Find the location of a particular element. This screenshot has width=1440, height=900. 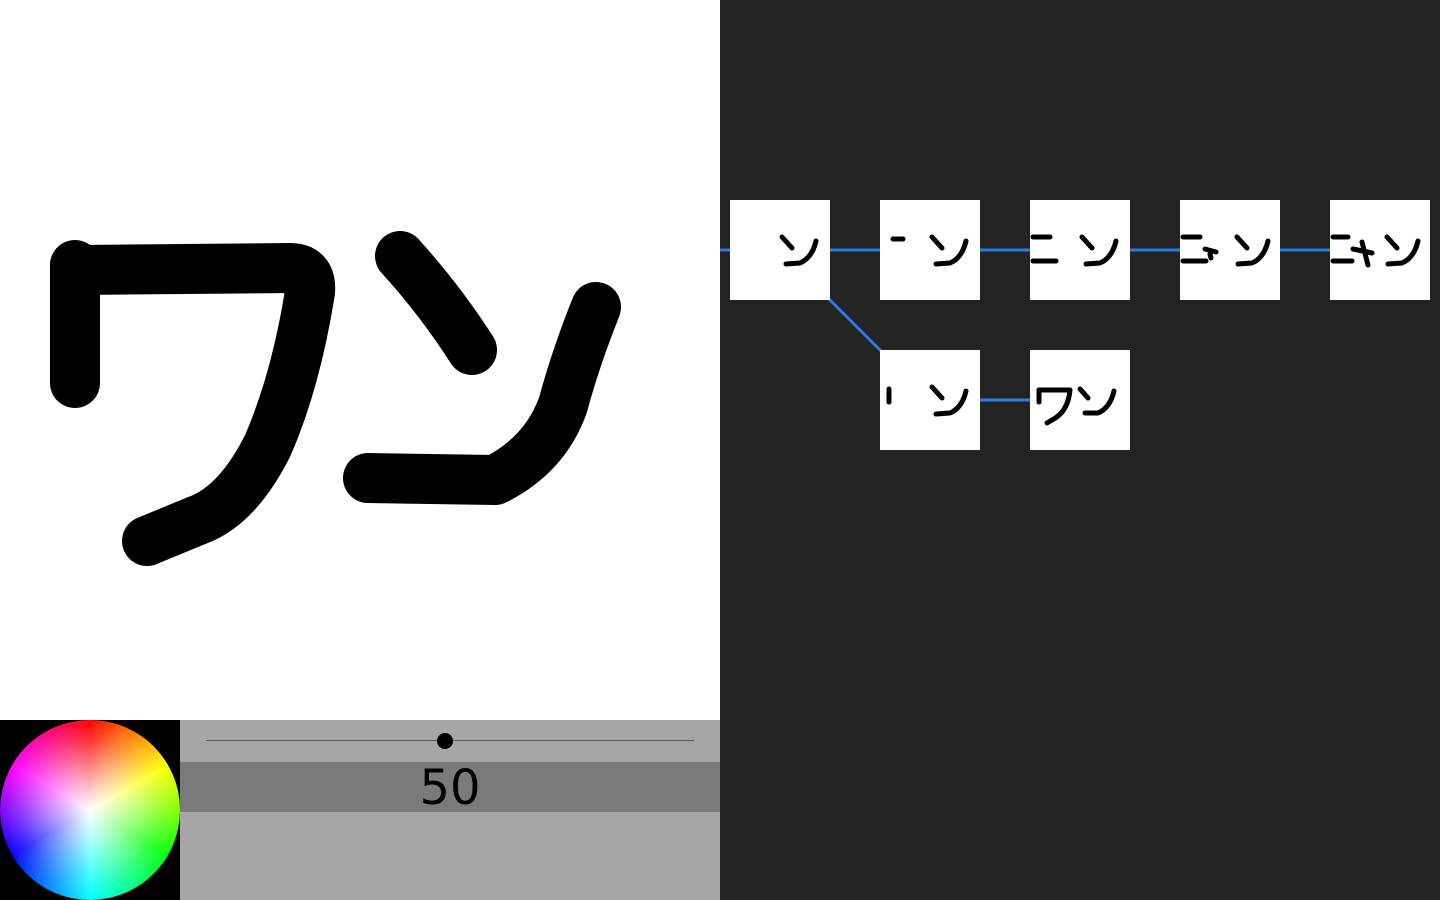

color-wheel-icon is located at coordinates (90, 810).